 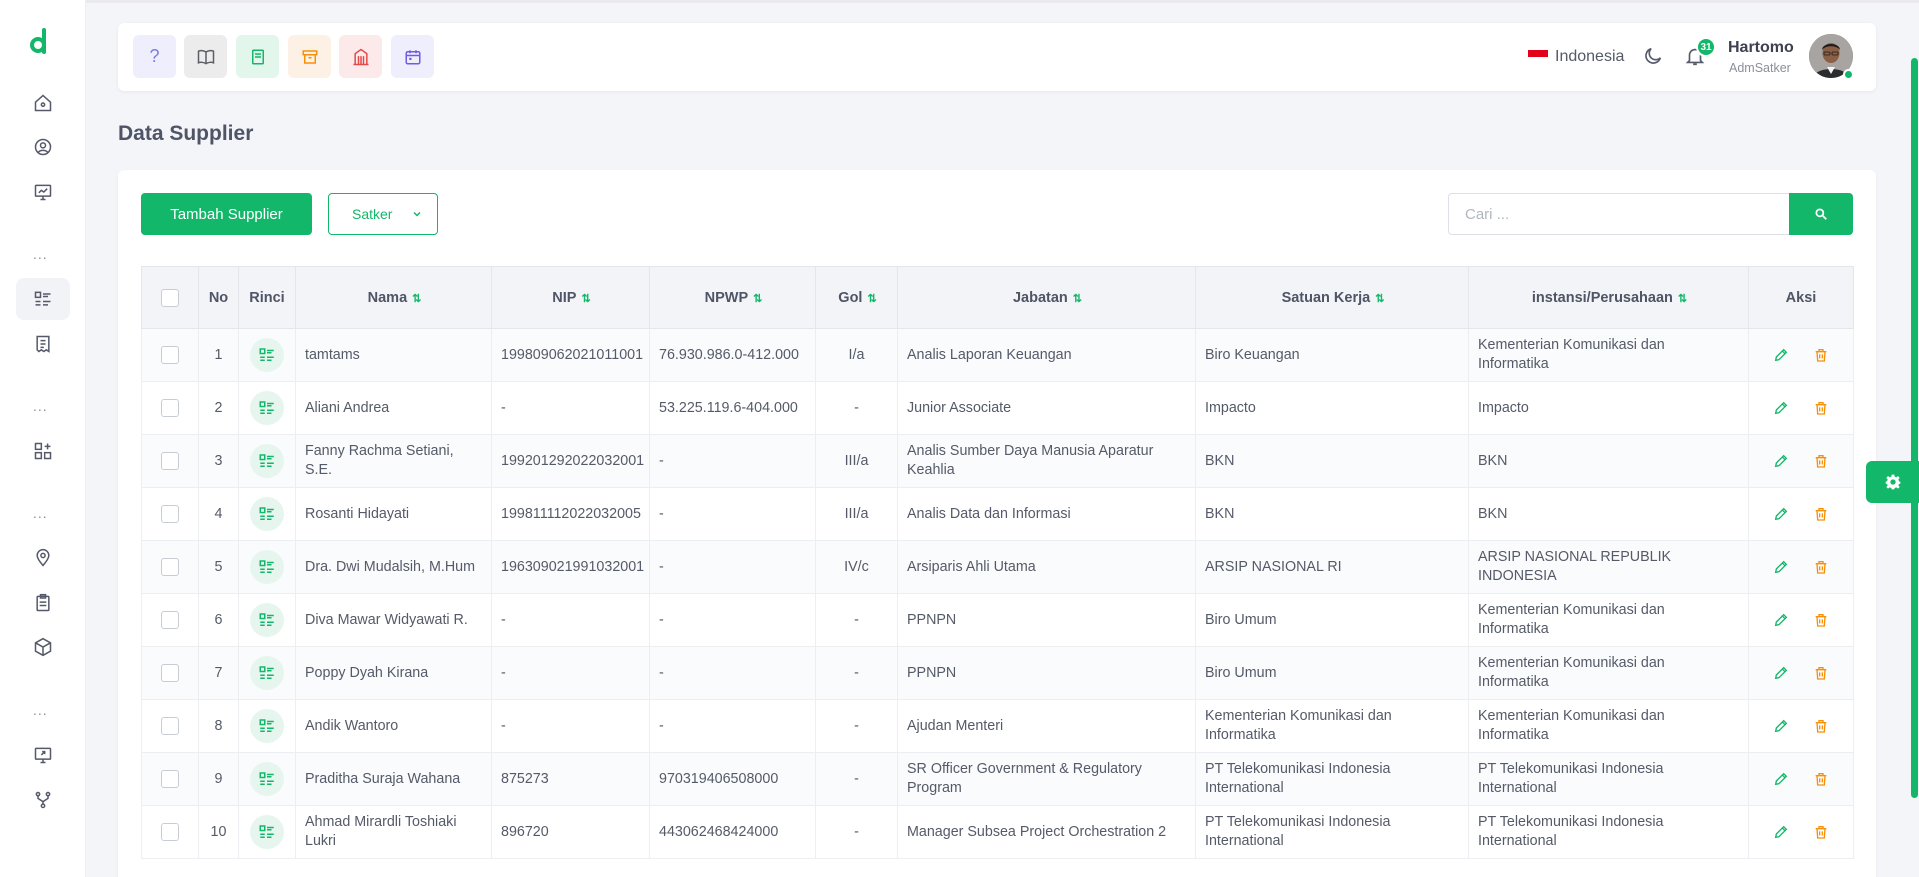 What do you see at coordinates (43, 147) in the screenshot?
I see `user-circle-icon` at bounding box center [43, 147].